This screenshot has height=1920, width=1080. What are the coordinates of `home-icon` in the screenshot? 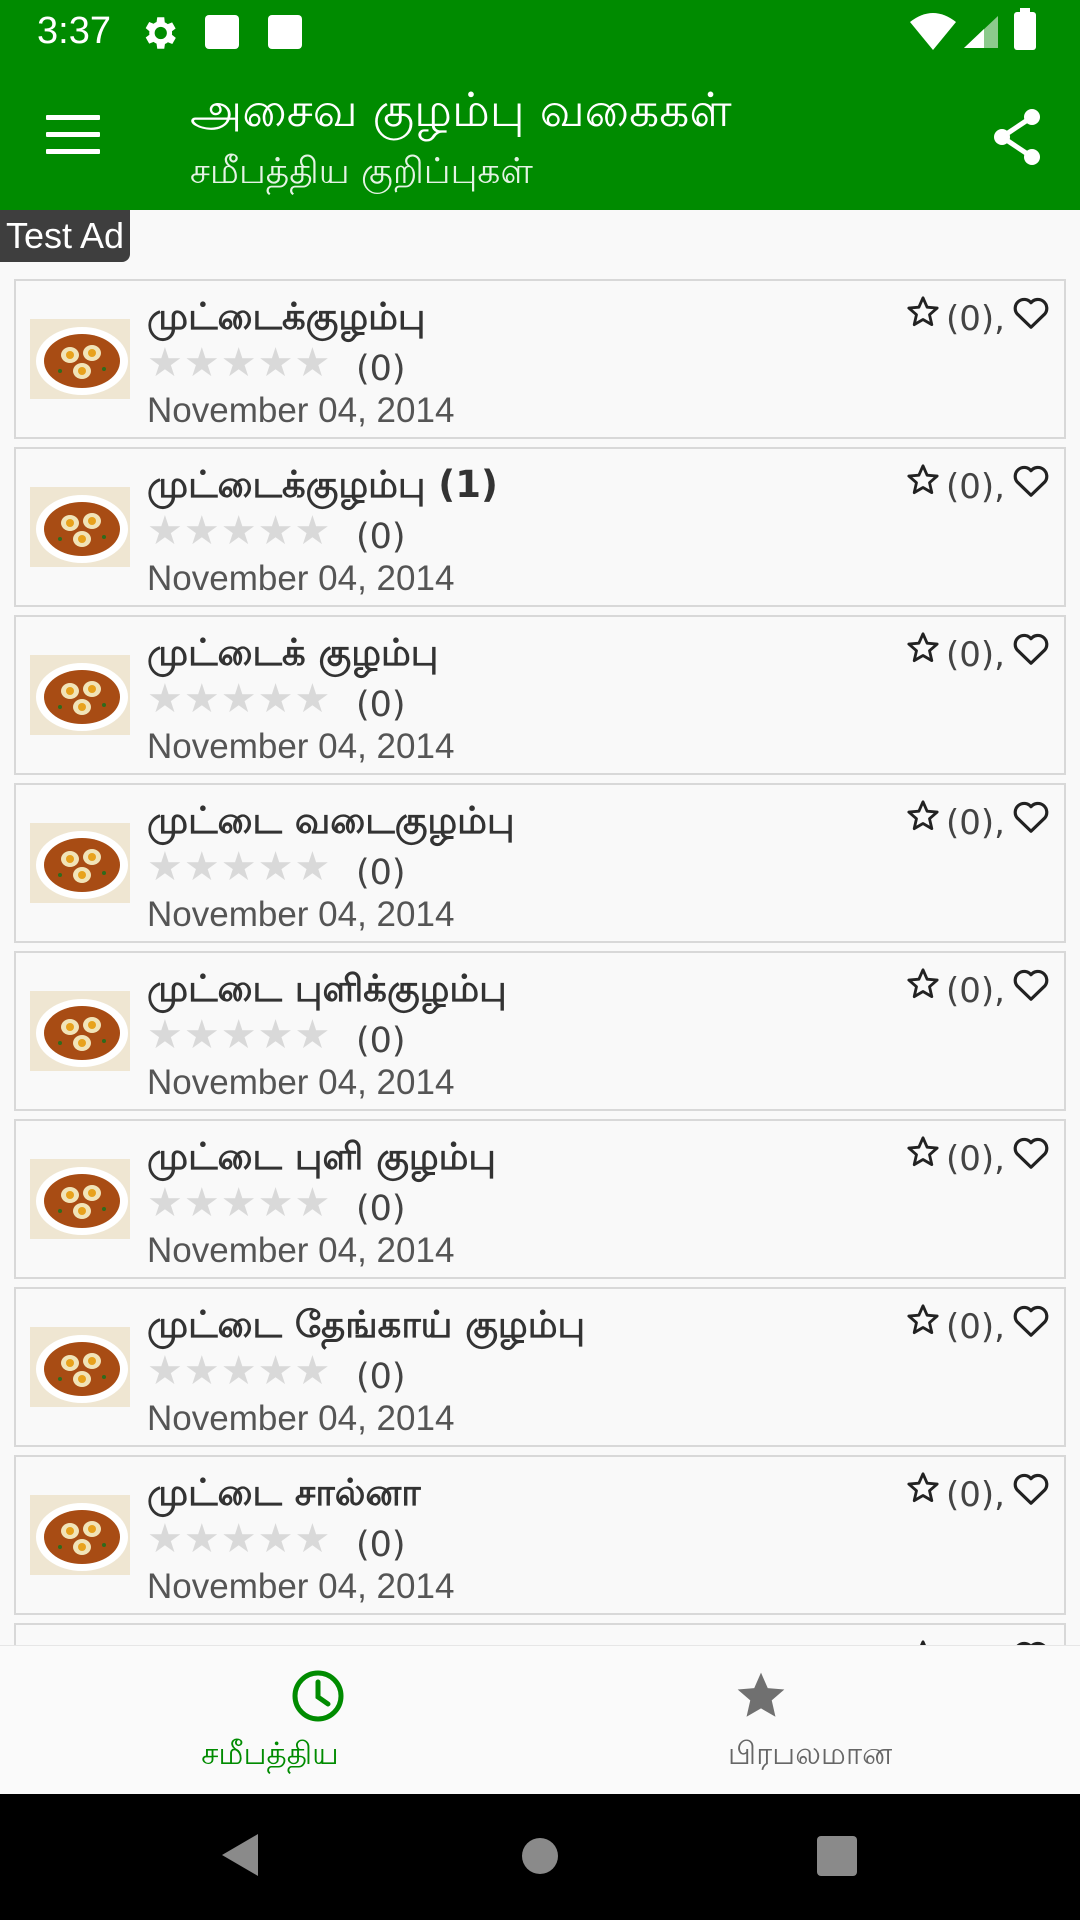 It's located at (540, 1856).